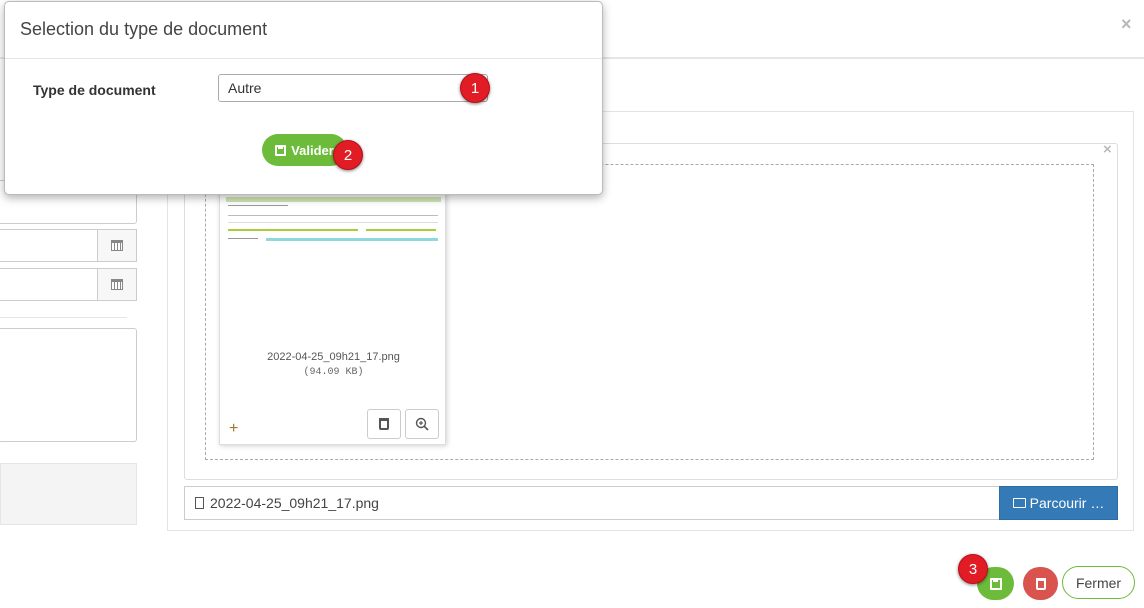  Describe the element at coordinates (49, 284) in the screenshot. I see `end-date-input` at that location.